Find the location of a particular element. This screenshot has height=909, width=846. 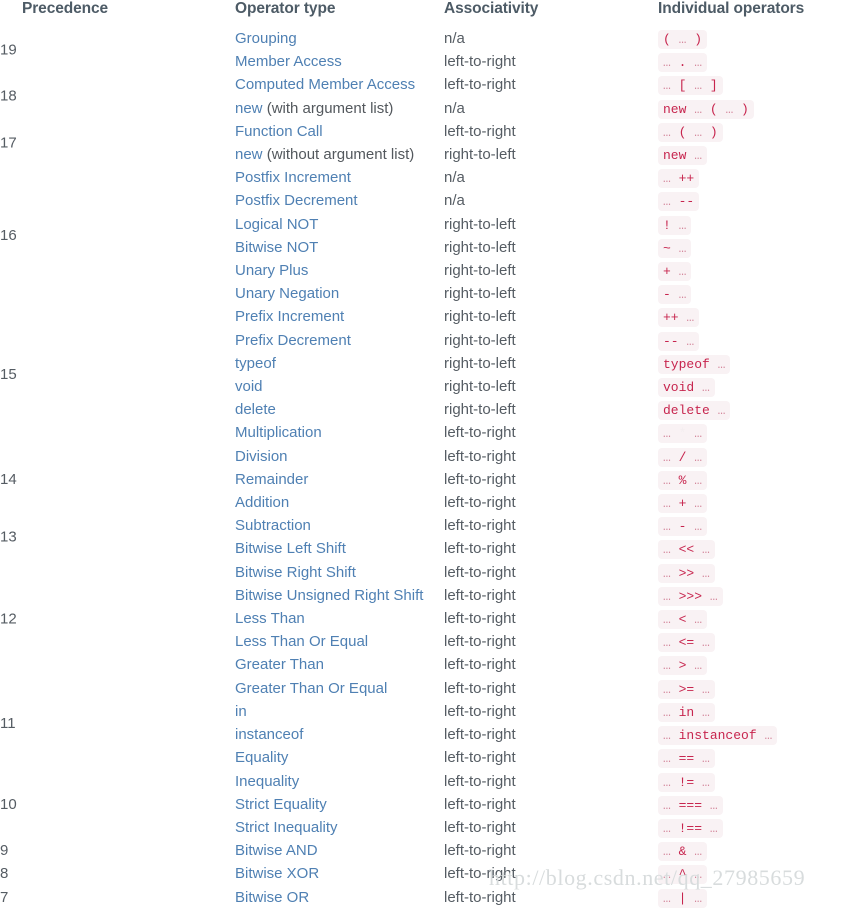

operator-type-link: Division is located at coordinates (261, 456).